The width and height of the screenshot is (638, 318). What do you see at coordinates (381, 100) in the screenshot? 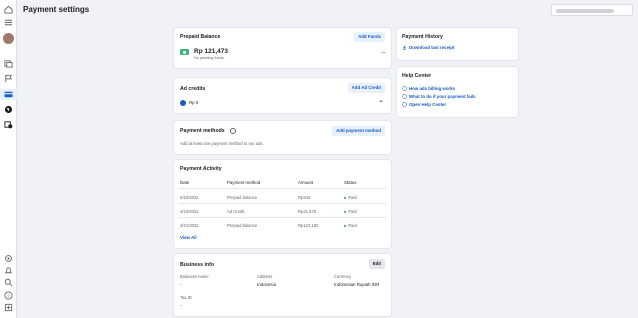
I see `chevron-down-icon: ⌄` at bounding box center [381, 100].